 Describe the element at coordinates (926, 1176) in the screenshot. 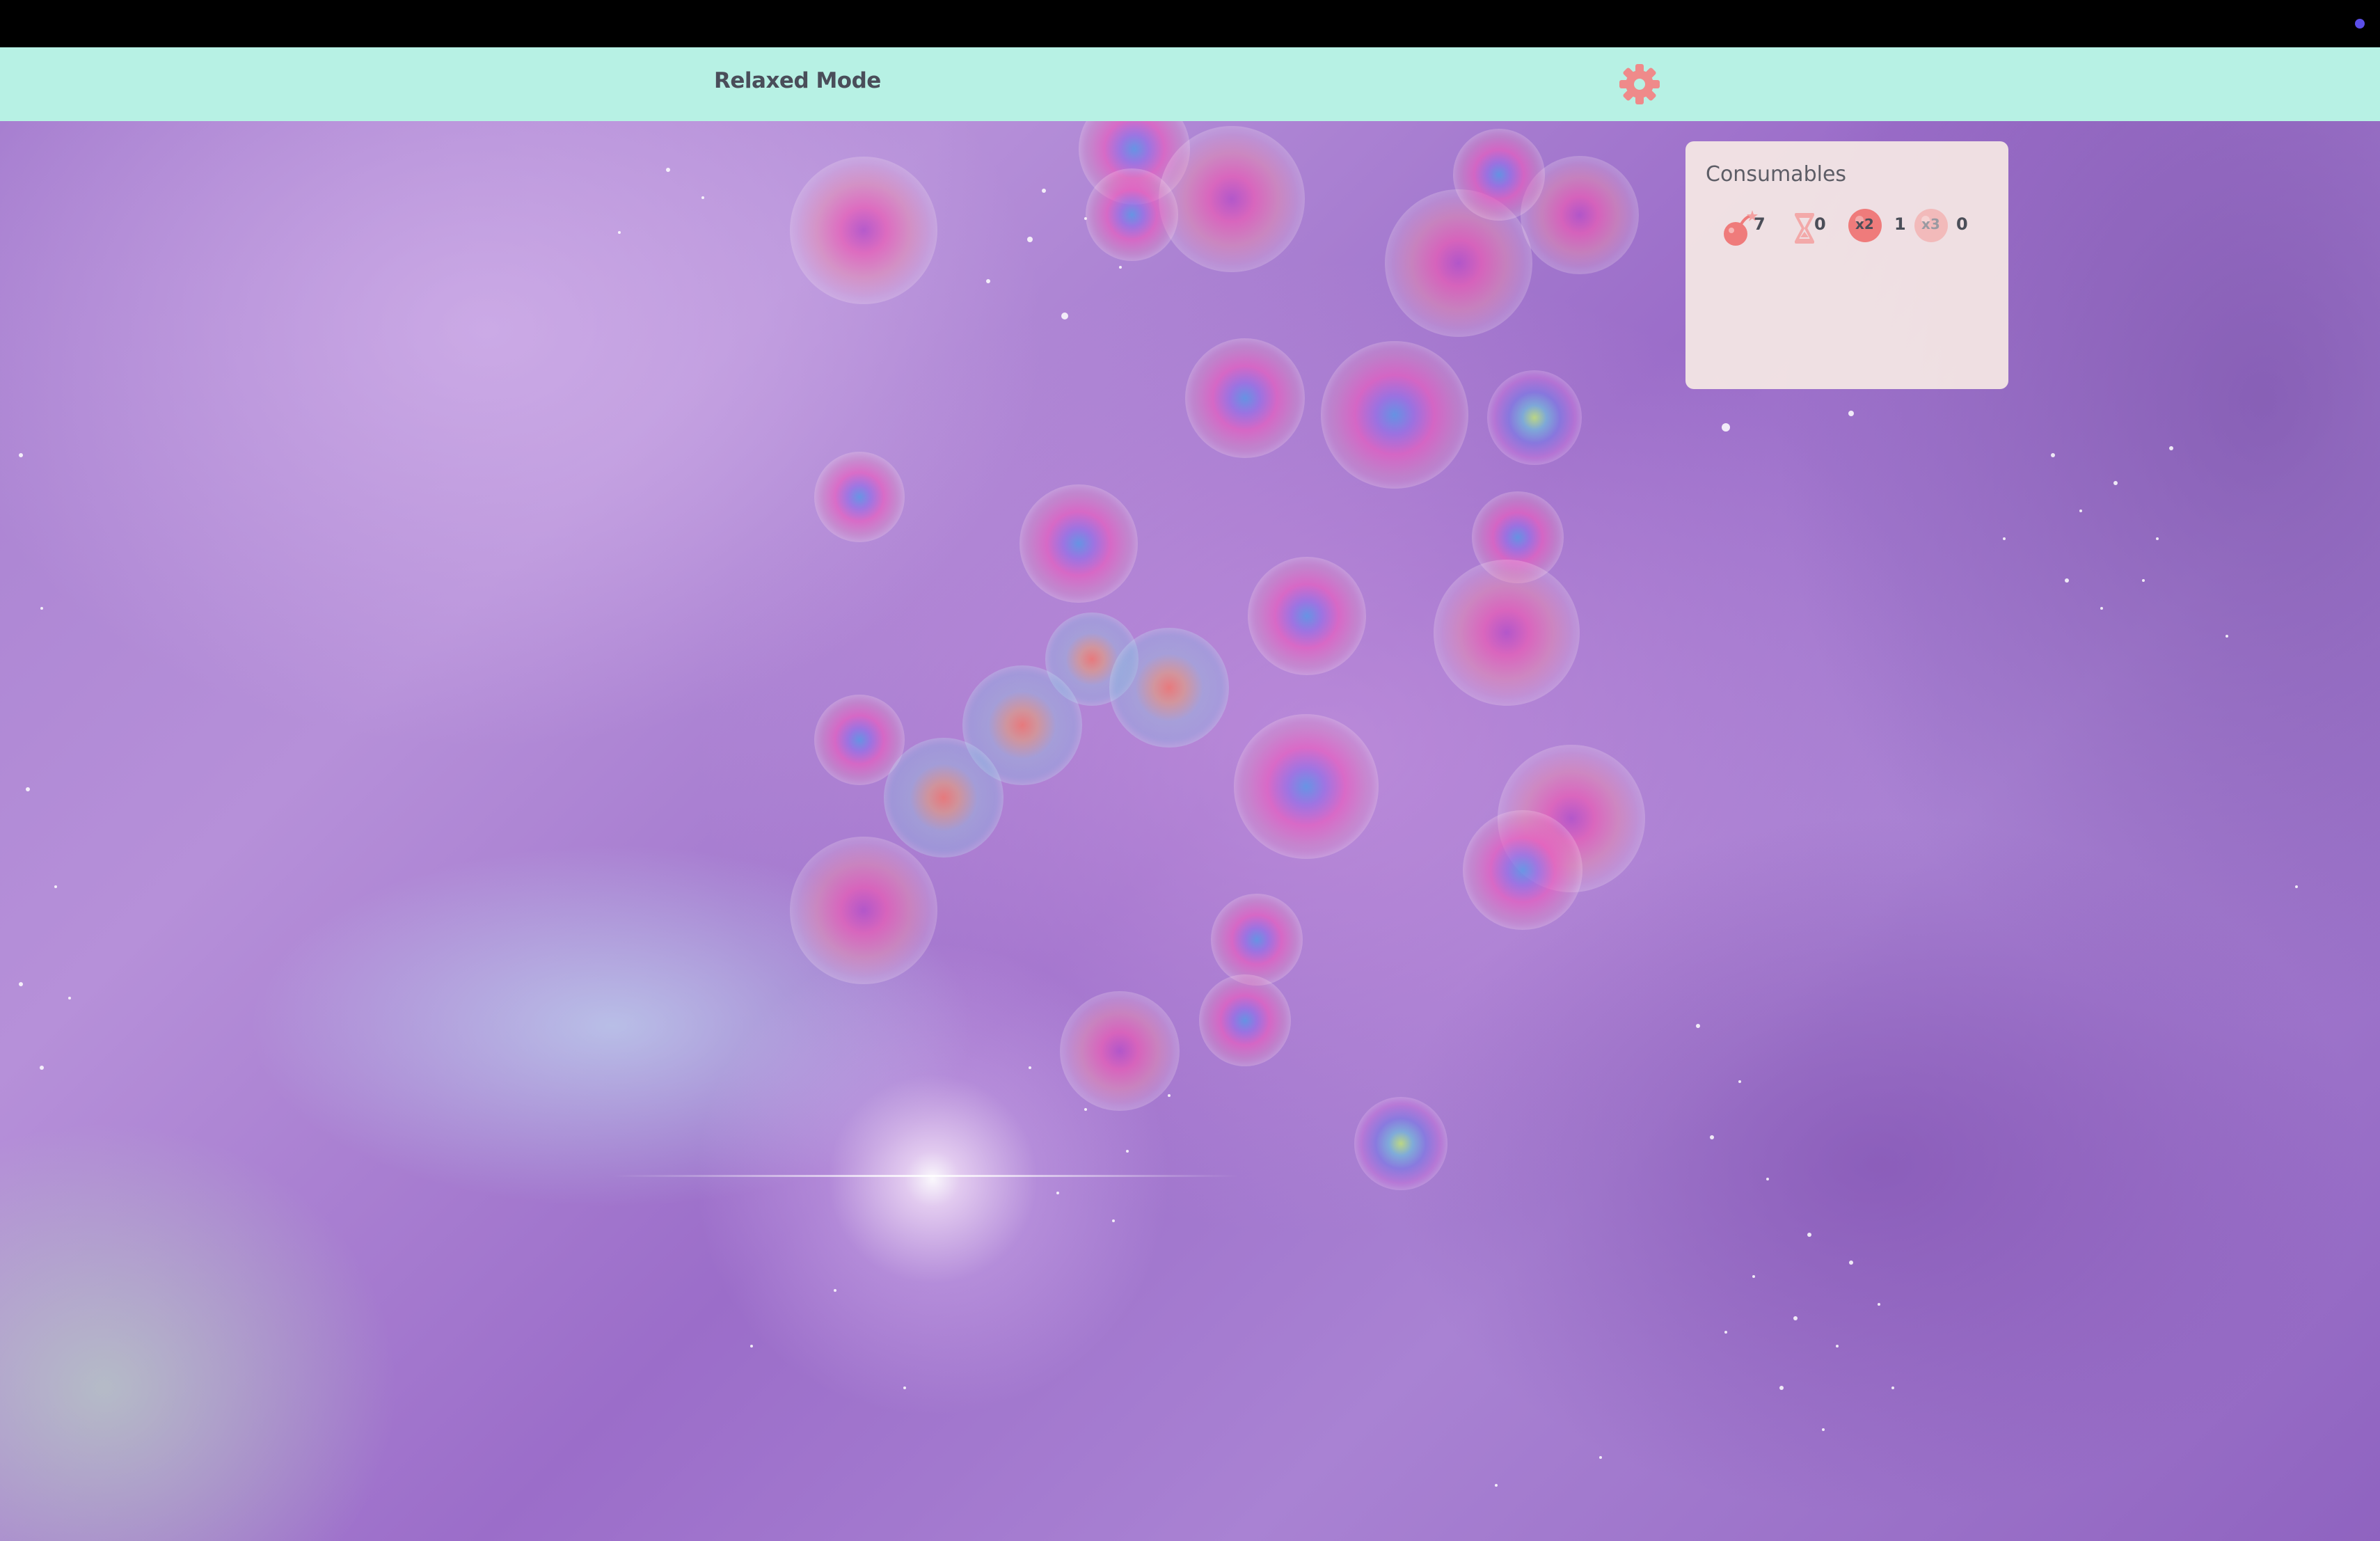

I see `light-flare` at that location.